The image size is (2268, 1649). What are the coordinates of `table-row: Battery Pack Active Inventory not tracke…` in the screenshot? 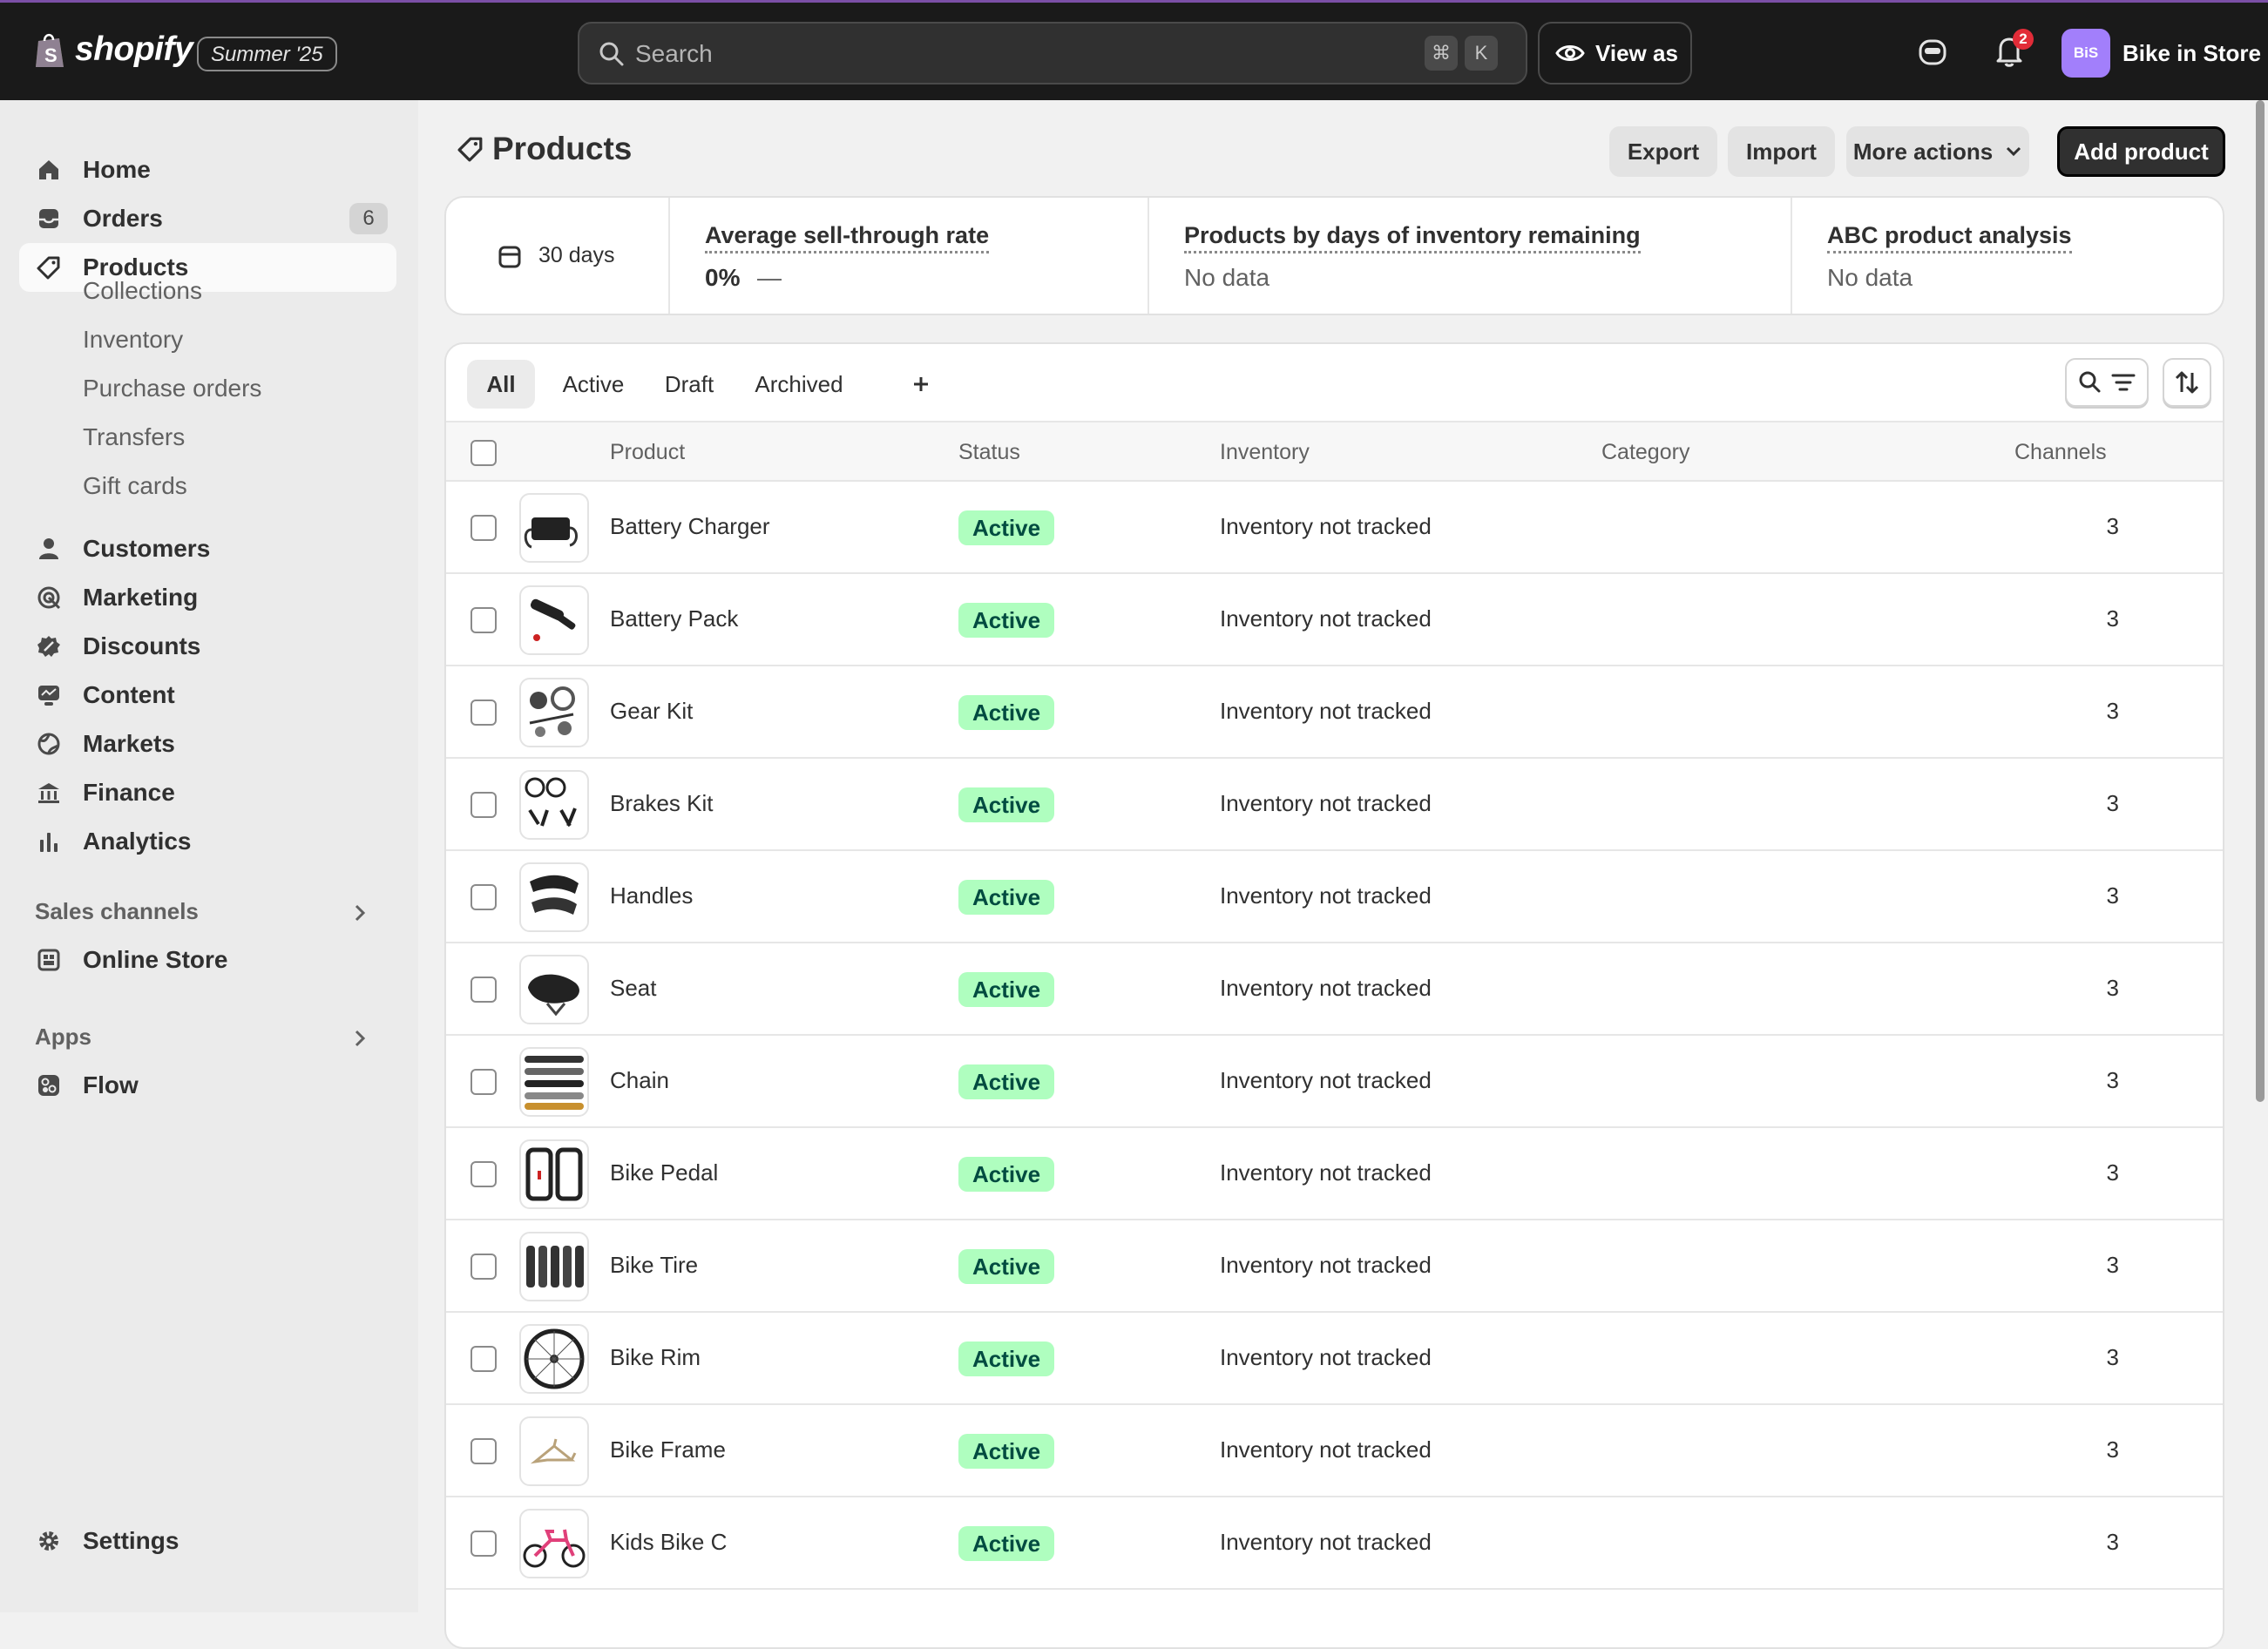 It's located at (1334, 620).